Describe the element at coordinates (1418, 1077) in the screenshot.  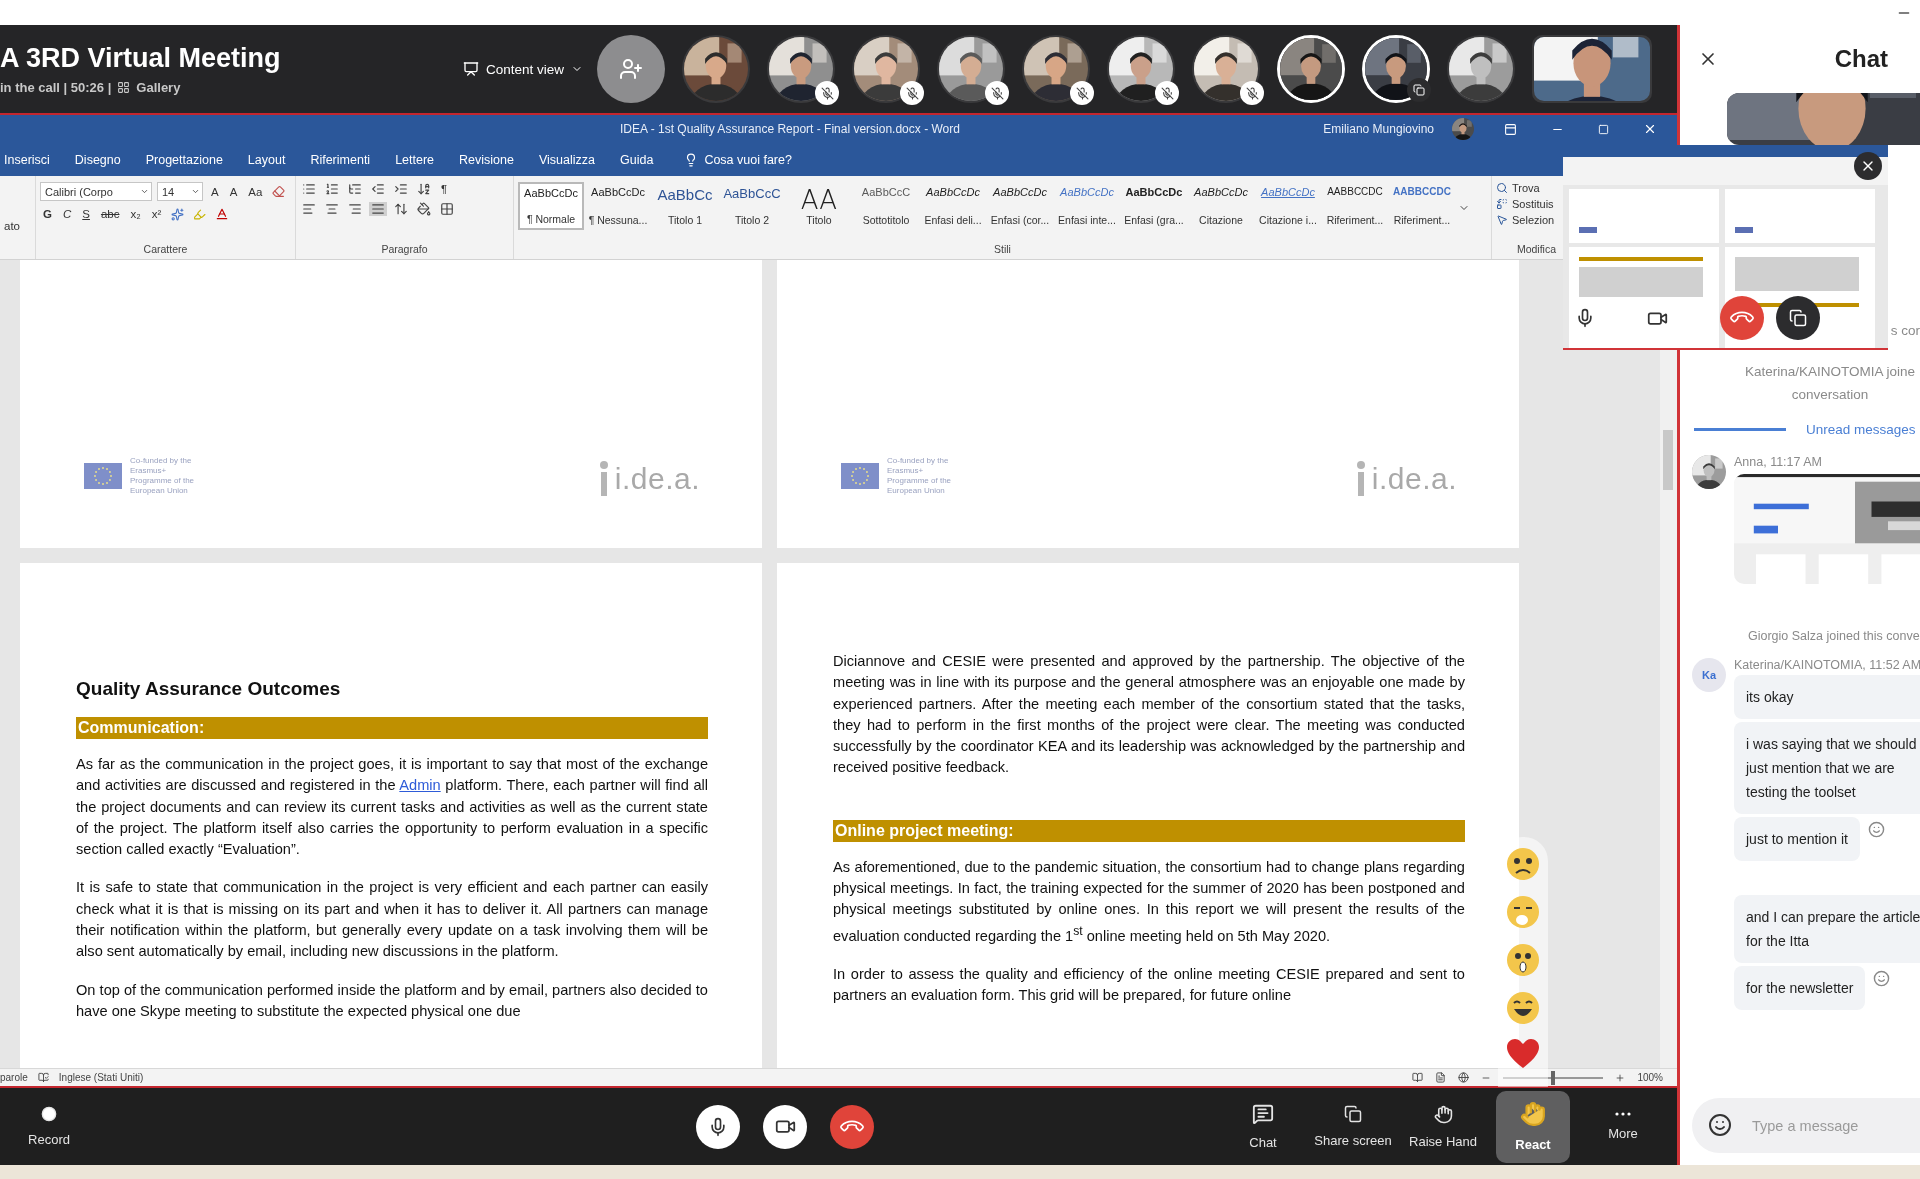
I see `read-mode-icon` at that location.